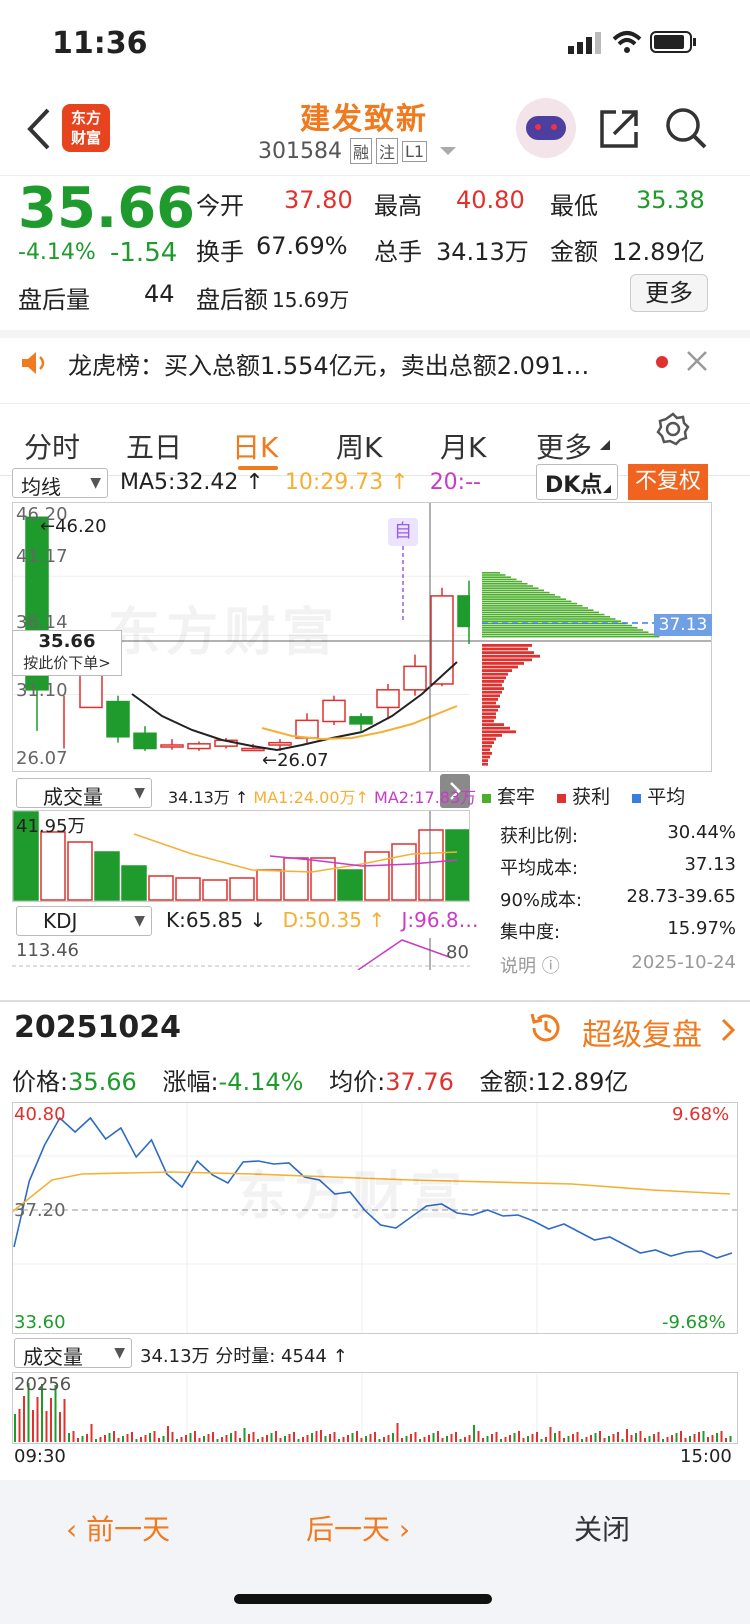 This screenshot has height=1624, width=750. What do you see at coordinates (318, 200) in the screenshot?
I see `open-value: 37.80` at bounding box center [318, 200].